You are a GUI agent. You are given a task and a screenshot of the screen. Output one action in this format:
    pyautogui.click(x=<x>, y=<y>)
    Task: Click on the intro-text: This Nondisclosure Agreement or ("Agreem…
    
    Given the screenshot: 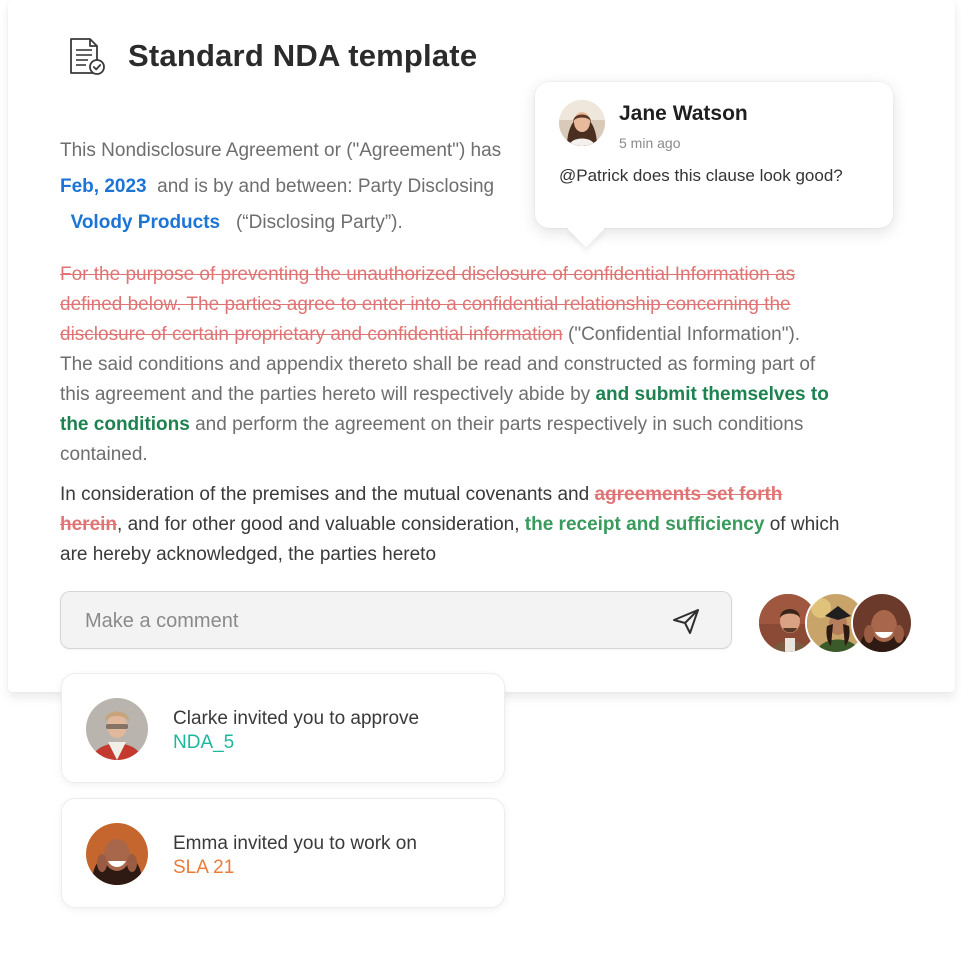 What is the action you would take?
    pyautogui.click(x=281, y=150)
    